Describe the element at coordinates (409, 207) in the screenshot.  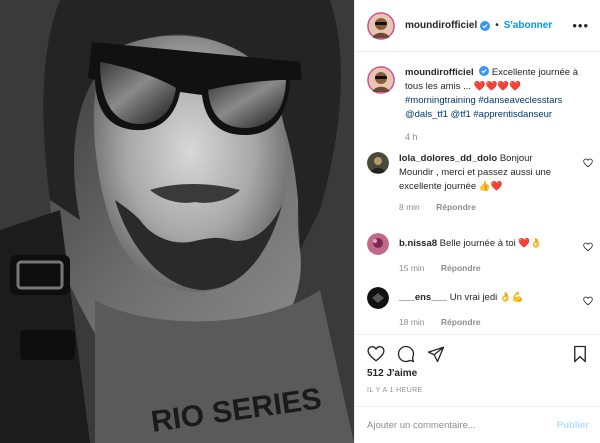
I see `comment-time: 8 min` at that location.